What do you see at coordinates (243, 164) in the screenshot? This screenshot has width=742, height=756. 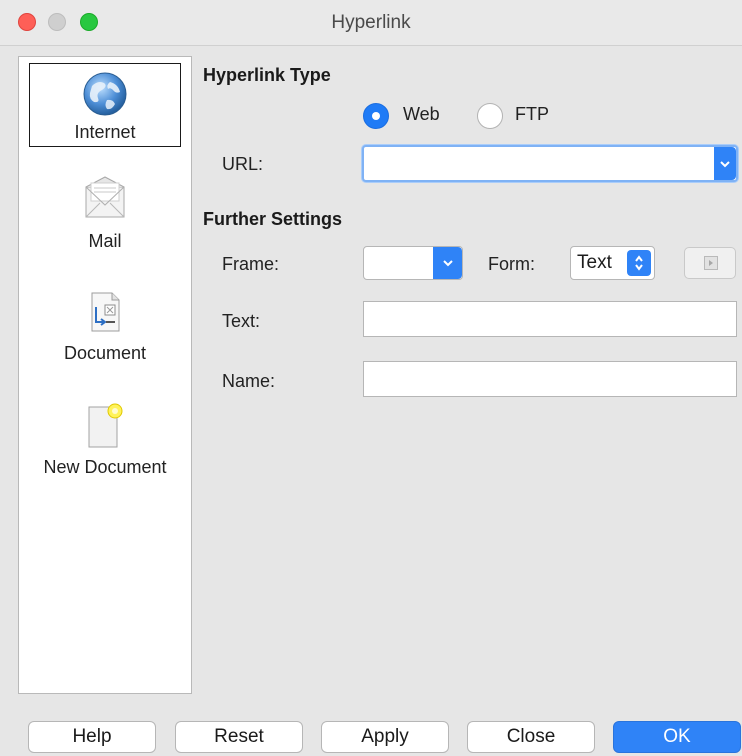 I see `url-label: URL:` at bounding box center [243, 164].